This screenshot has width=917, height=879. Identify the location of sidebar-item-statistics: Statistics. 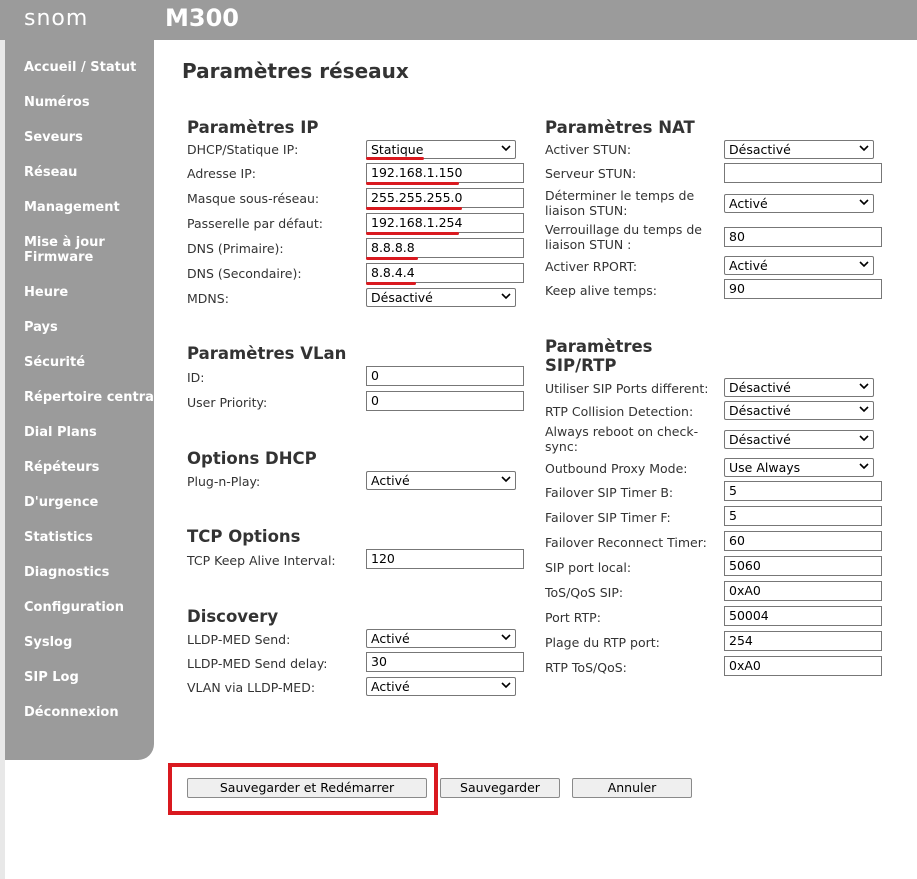
(58, 537).